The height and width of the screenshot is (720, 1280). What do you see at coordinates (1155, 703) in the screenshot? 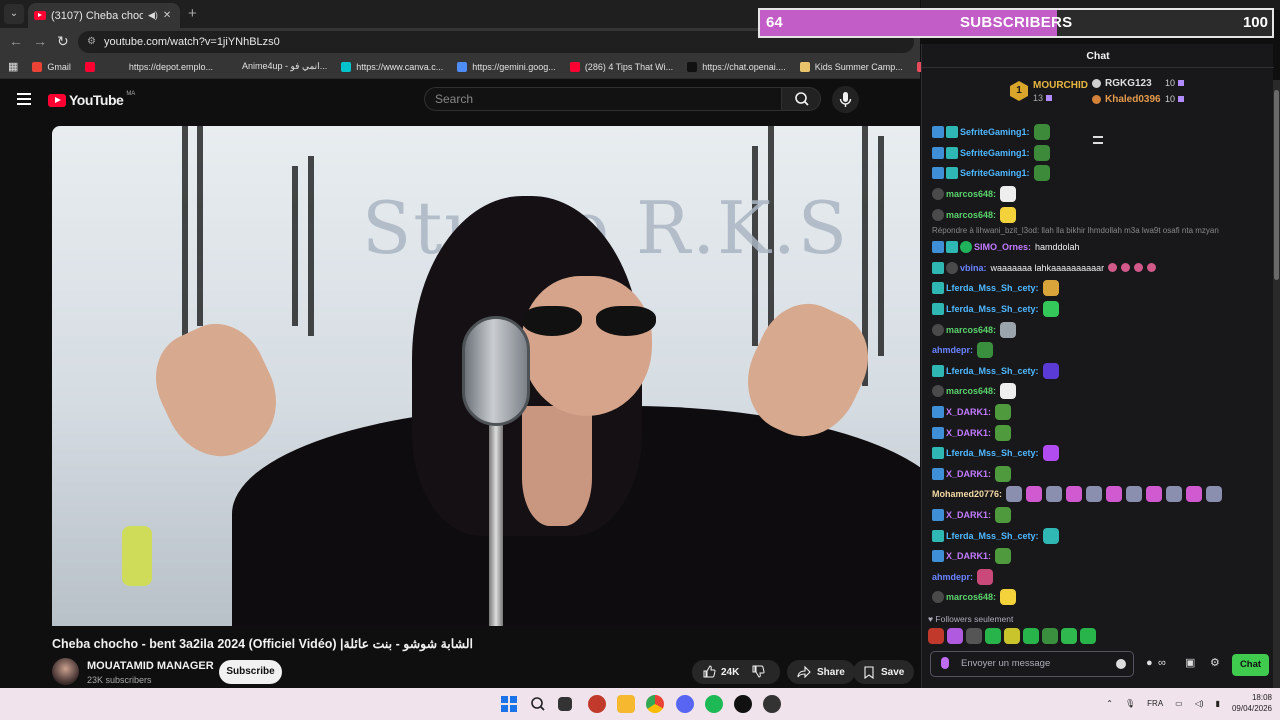
I see `language-indicator: FRA` at bounding box center [1155, 703].